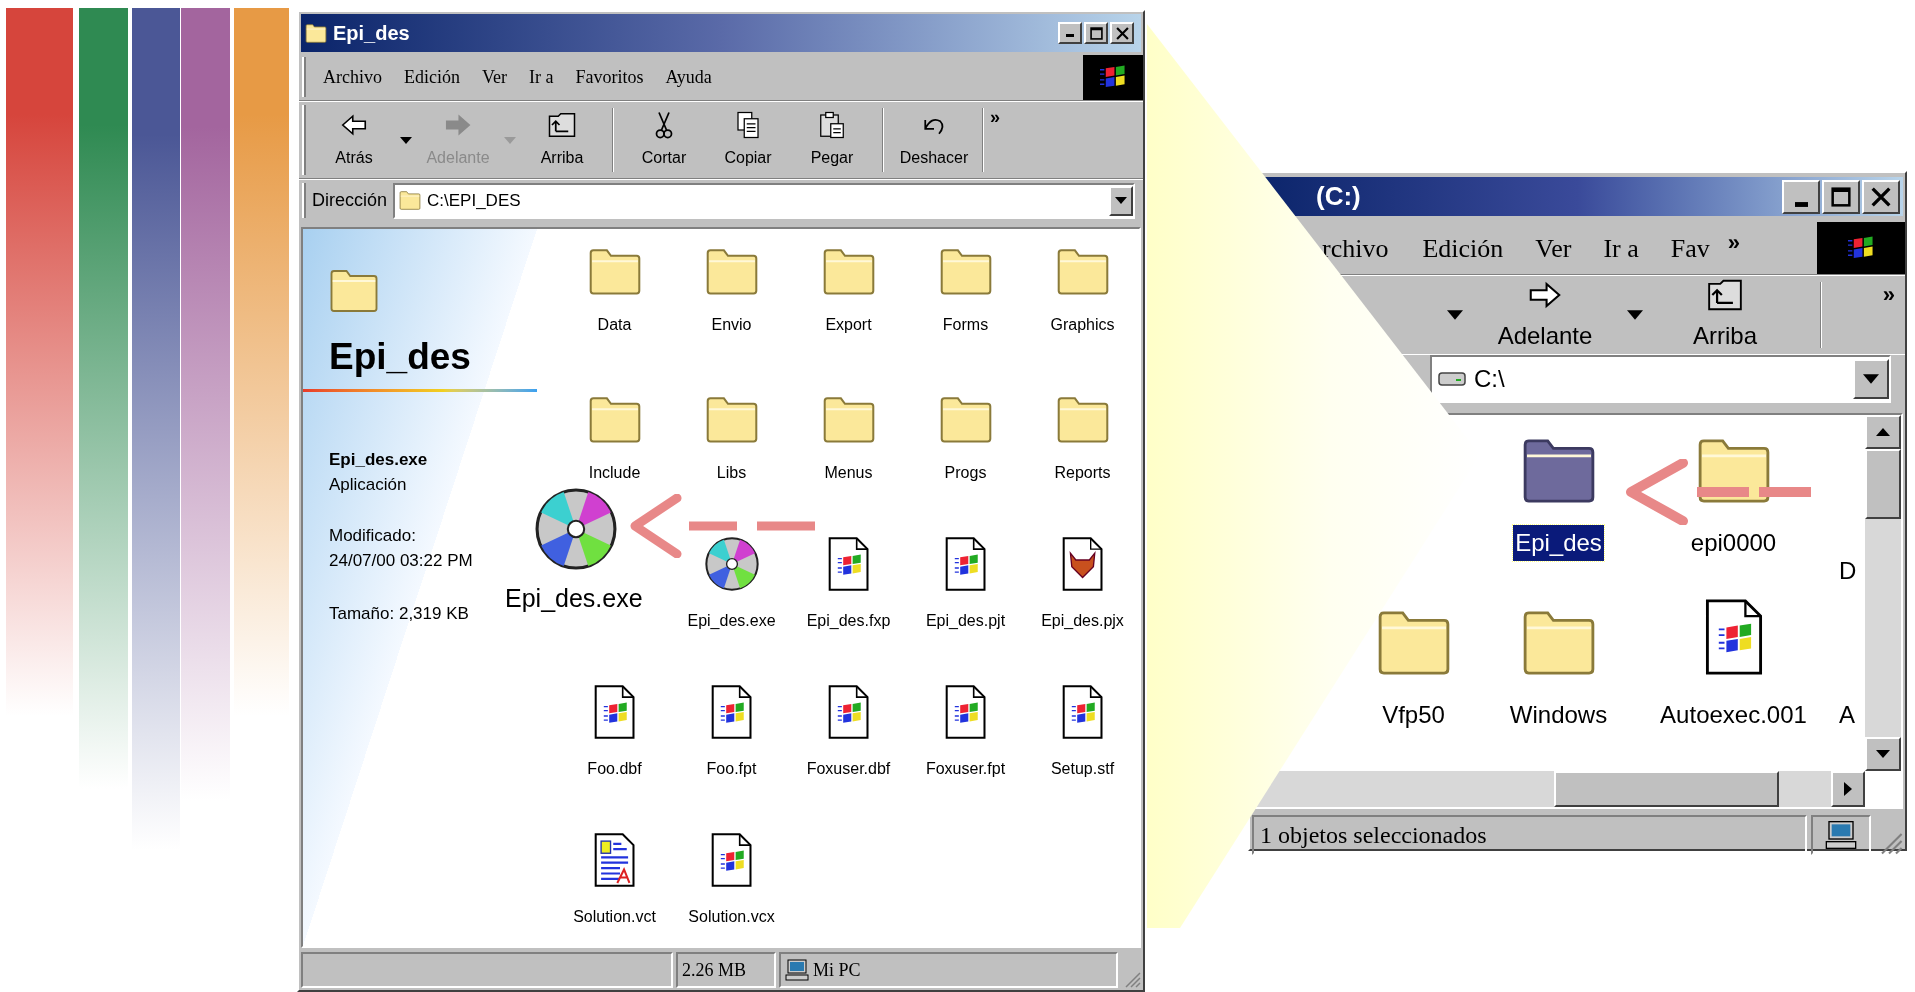 The image size is (1915, 992). Describe the element at coordinates (1082, 769) in the screenshot. I see `file-label: Setup.stf` at that location.